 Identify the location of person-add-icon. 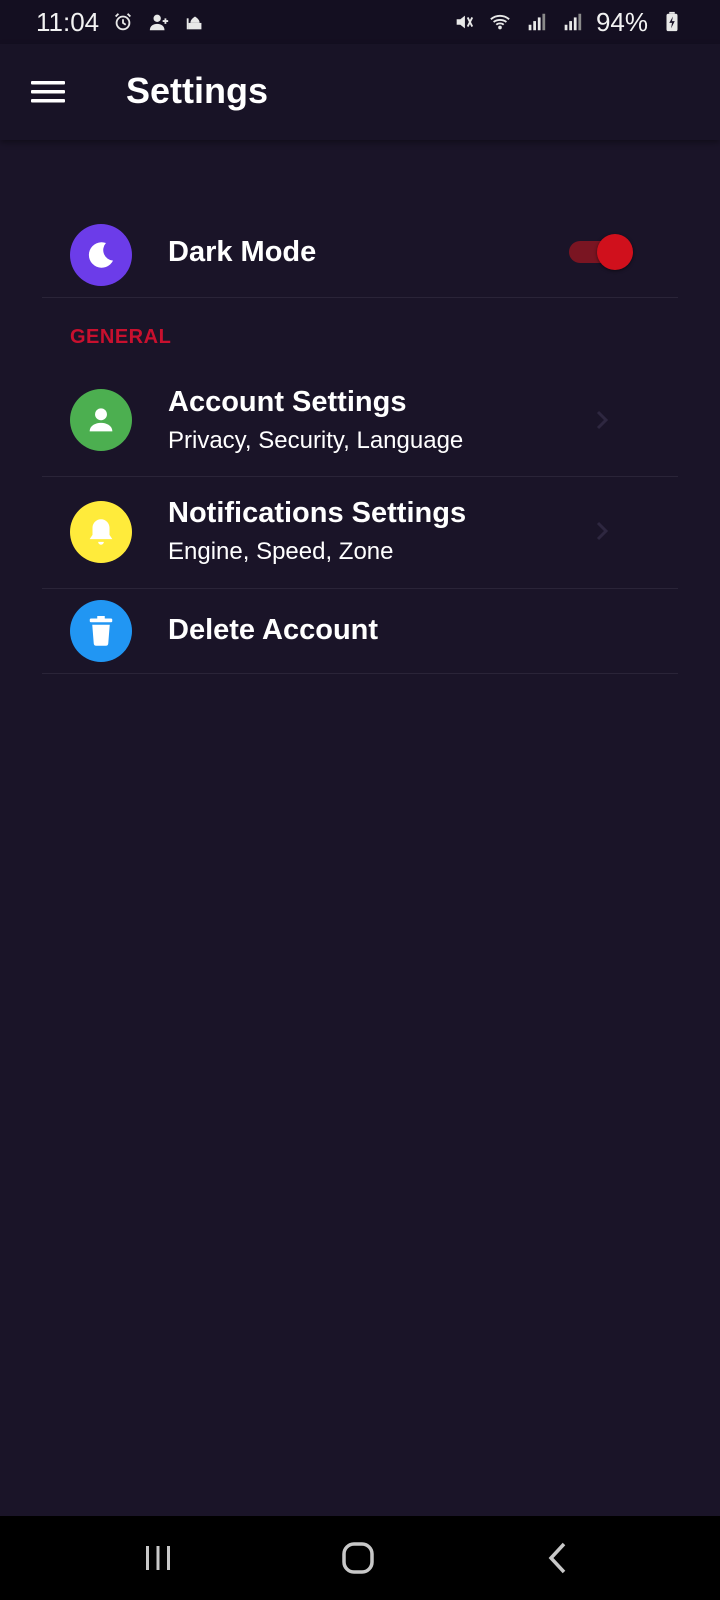
(159, 22).